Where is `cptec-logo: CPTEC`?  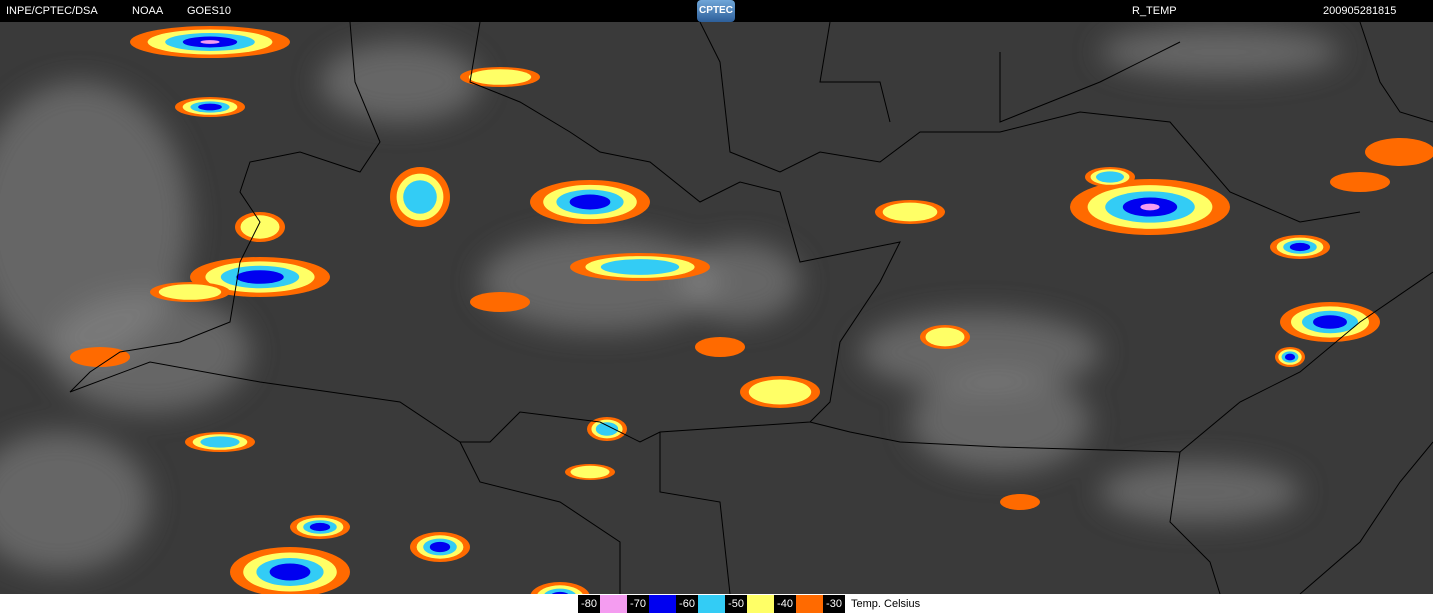 cptec-logo: CPTEC is located at coordinates (716, 11).